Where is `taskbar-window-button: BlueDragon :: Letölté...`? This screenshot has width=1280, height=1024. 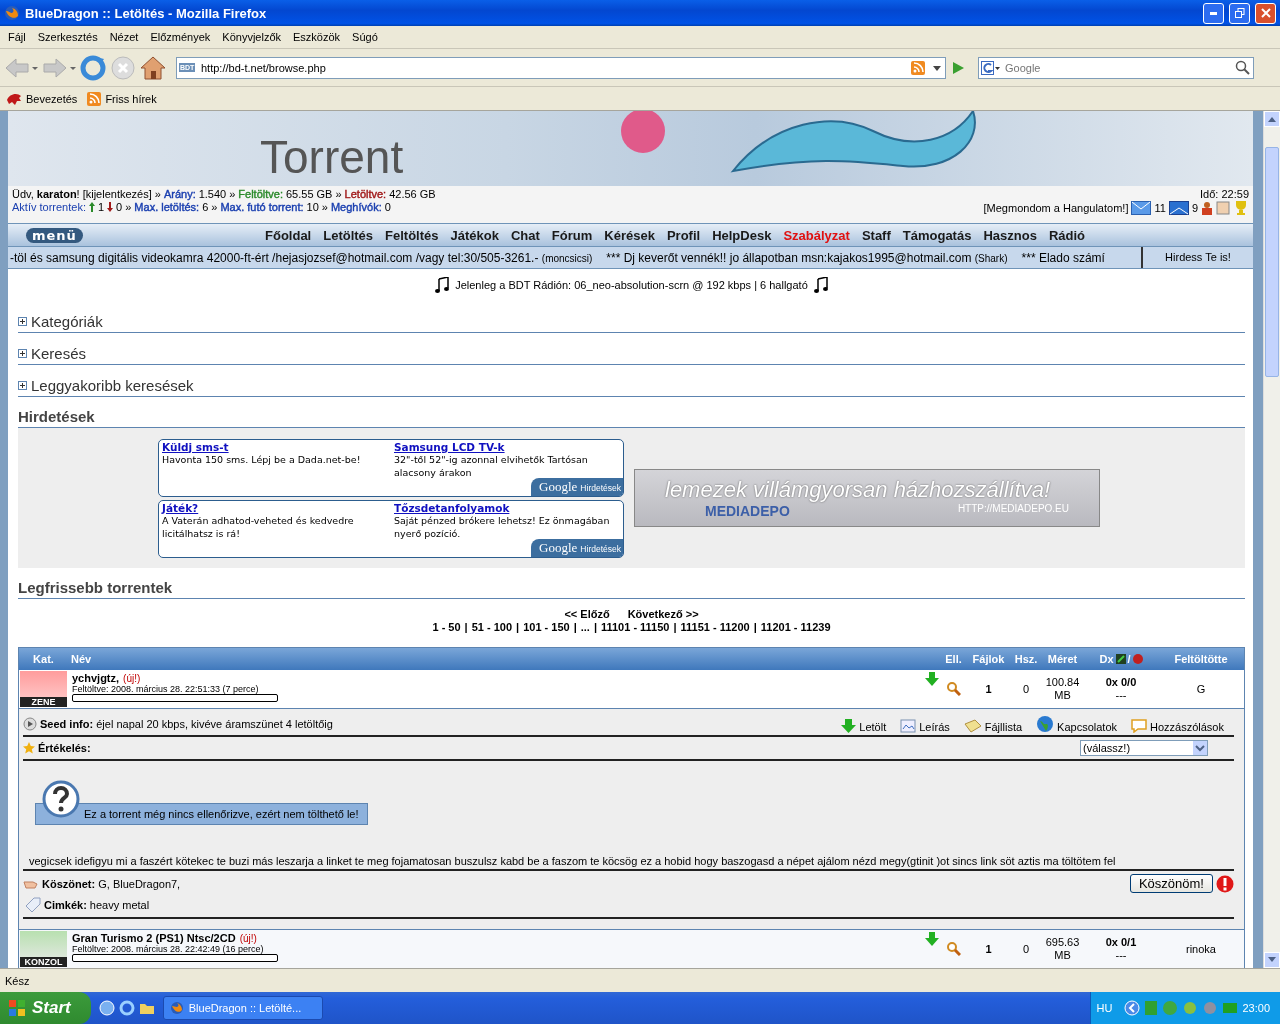 taskbar-window-button: BlueDragon :: Letölté... is located at coordinates (242, 1008).